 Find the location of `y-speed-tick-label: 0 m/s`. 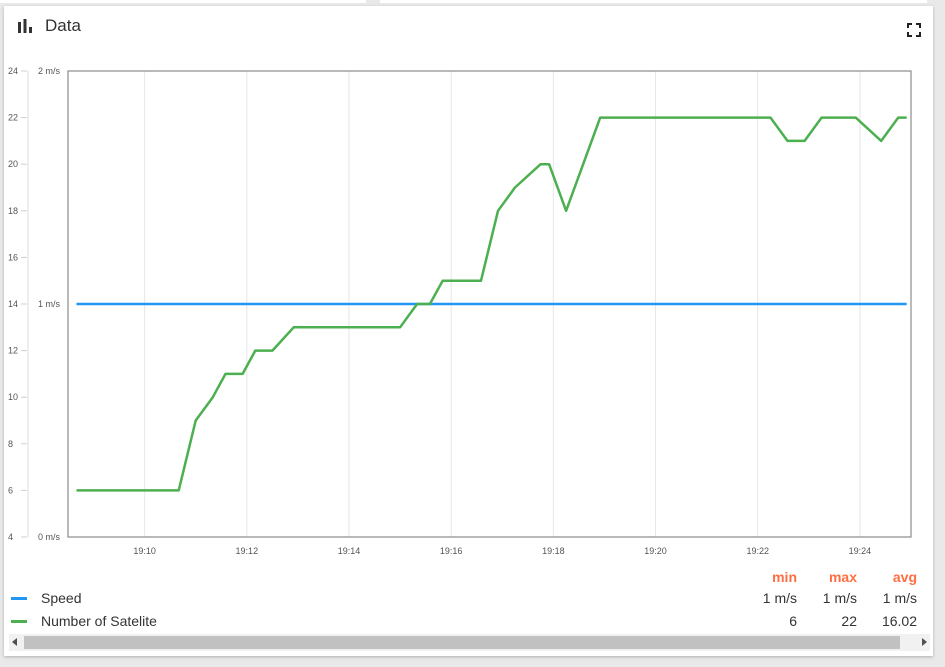

y-speed-tick-label: 0 m/s is located at coordinates (49, 537).